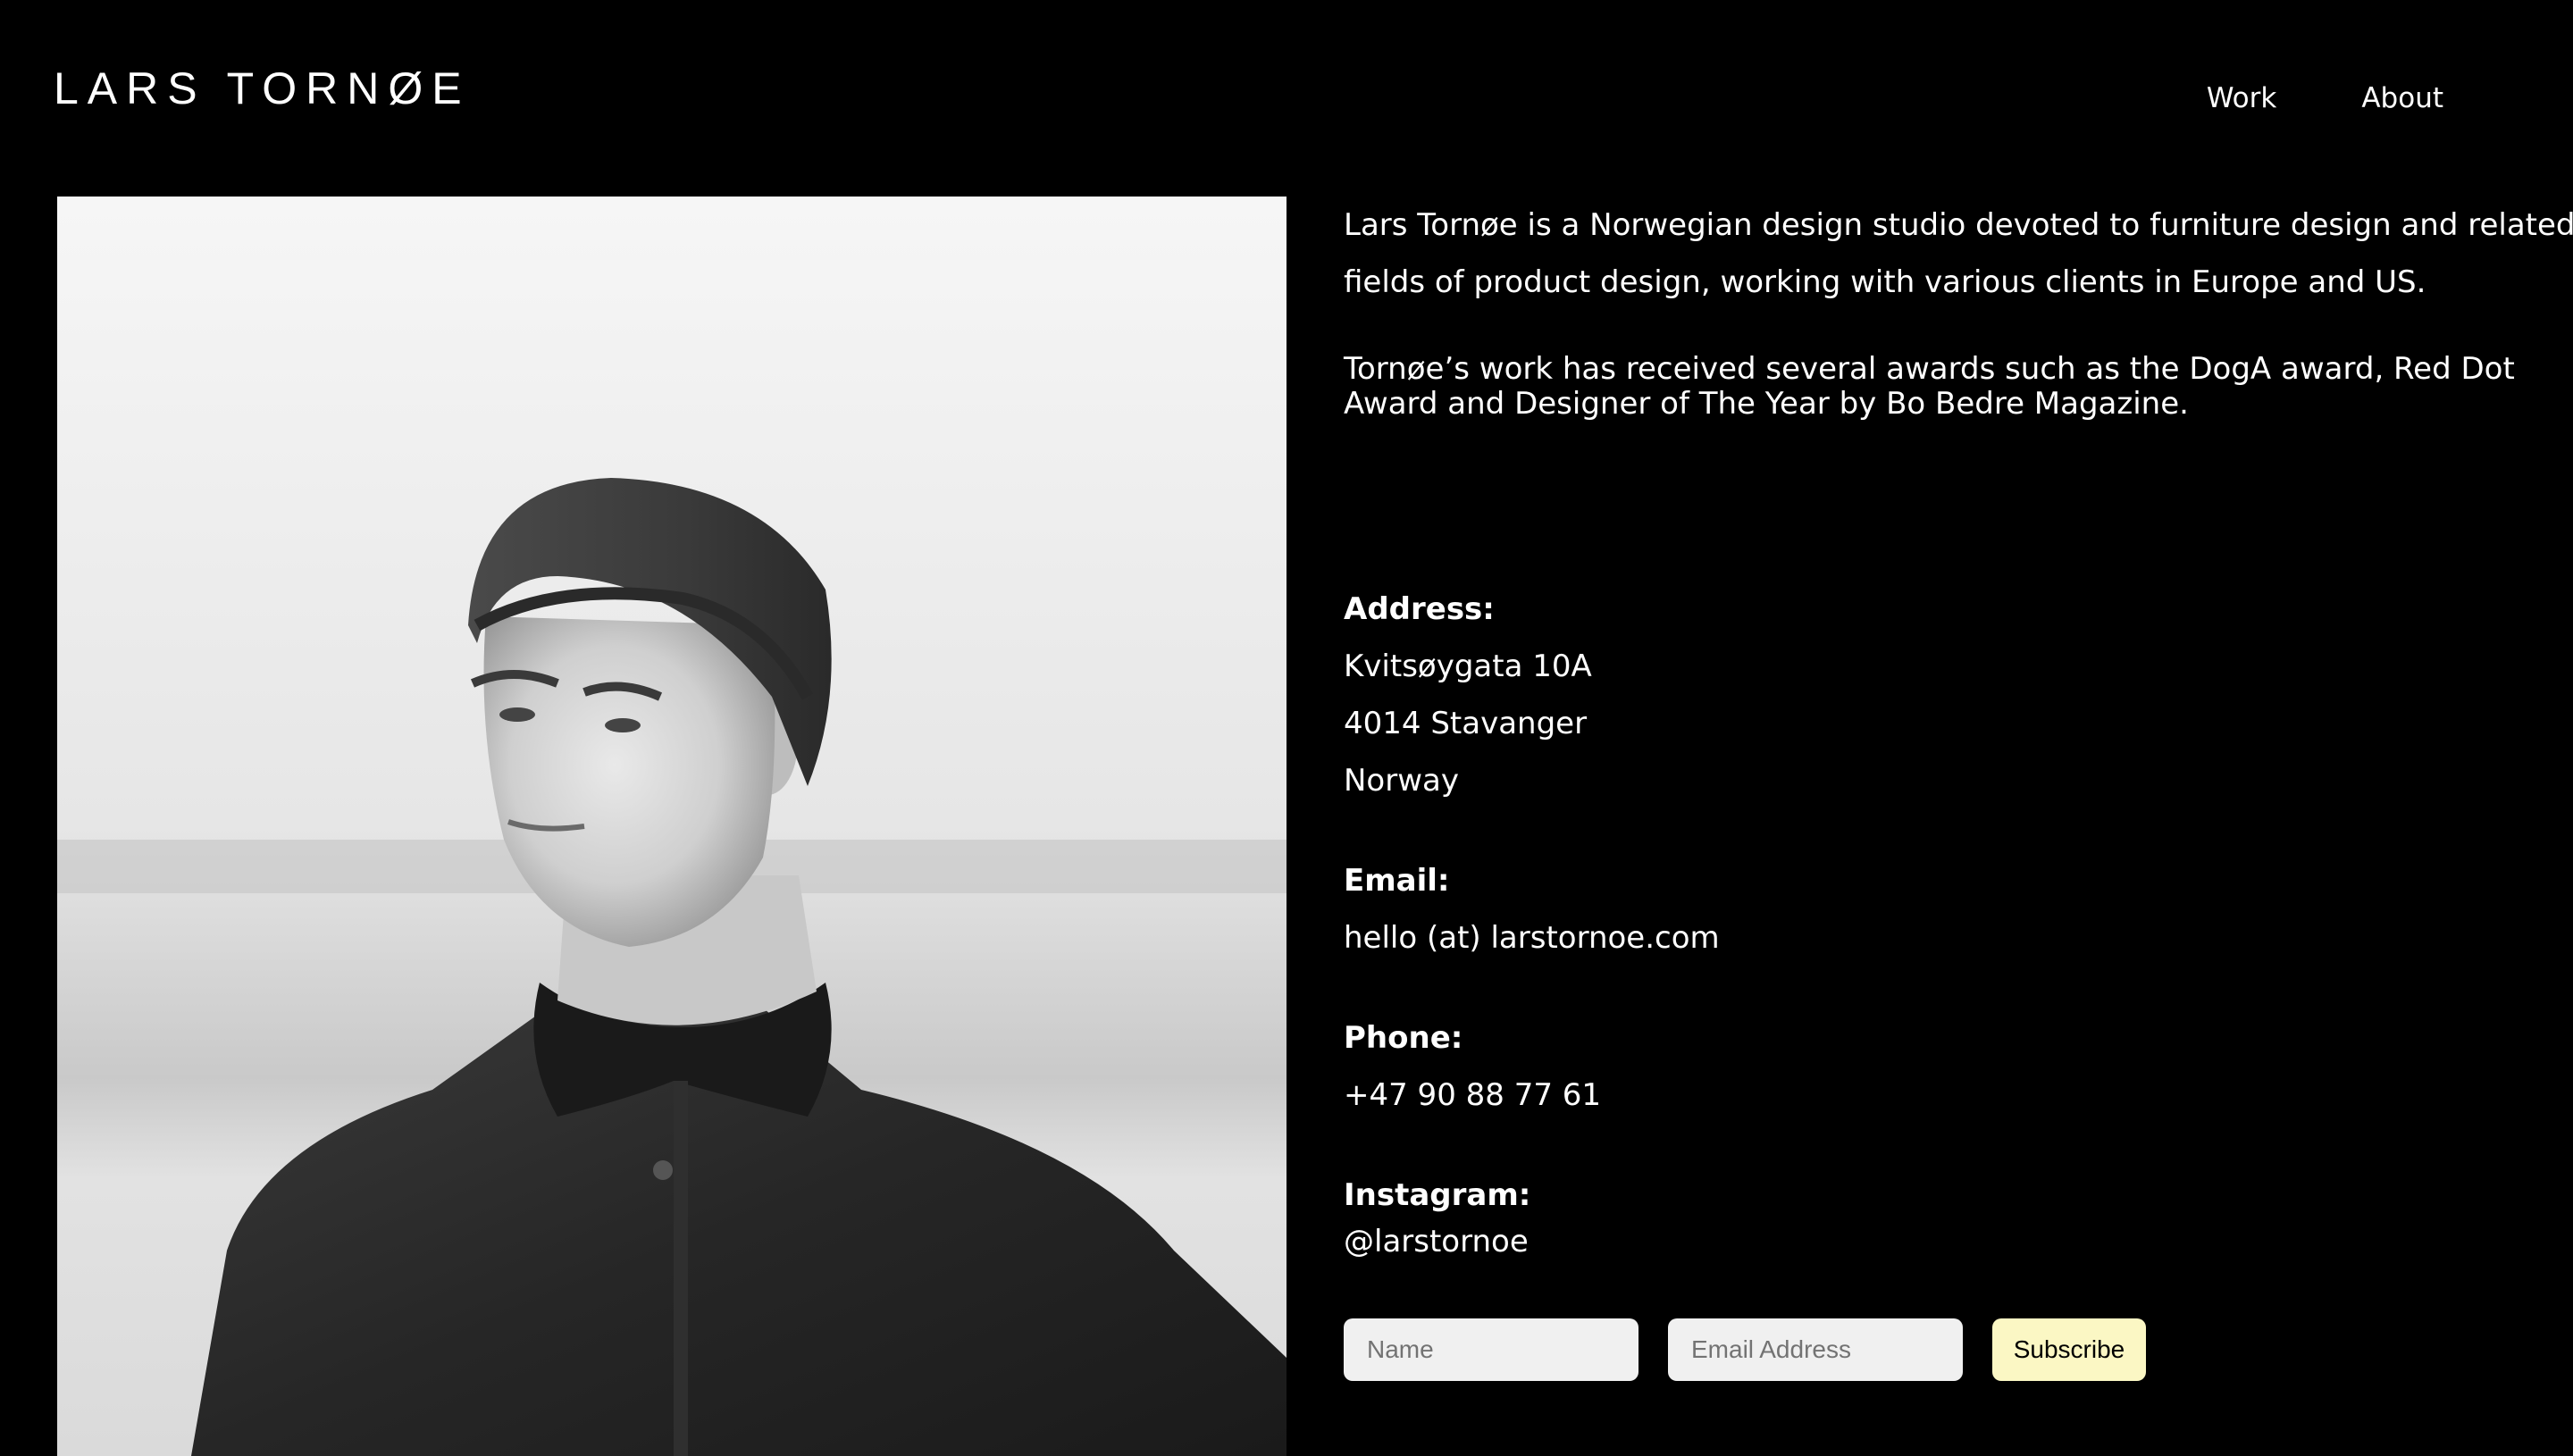  Describe the element at coordinates (1466, 723) in the screenshot. I see `address-line: 4014 Stavanger` at that location.